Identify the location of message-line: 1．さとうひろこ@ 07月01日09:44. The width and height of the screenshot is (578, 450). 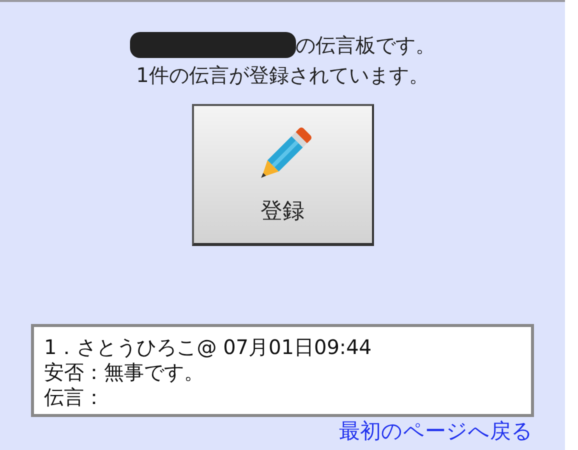
(208, 347).